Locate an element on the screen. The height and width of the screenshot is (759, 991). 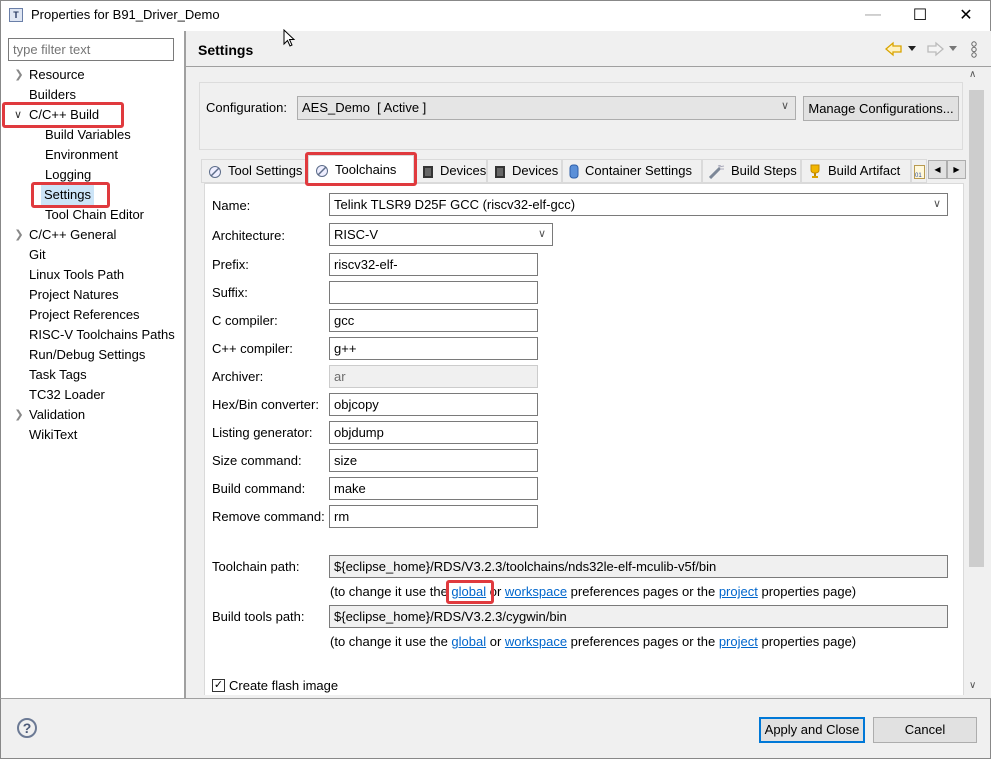
configuration-select: AES_Demo [ Active ] ∨ is located at coordinates (546, 108).